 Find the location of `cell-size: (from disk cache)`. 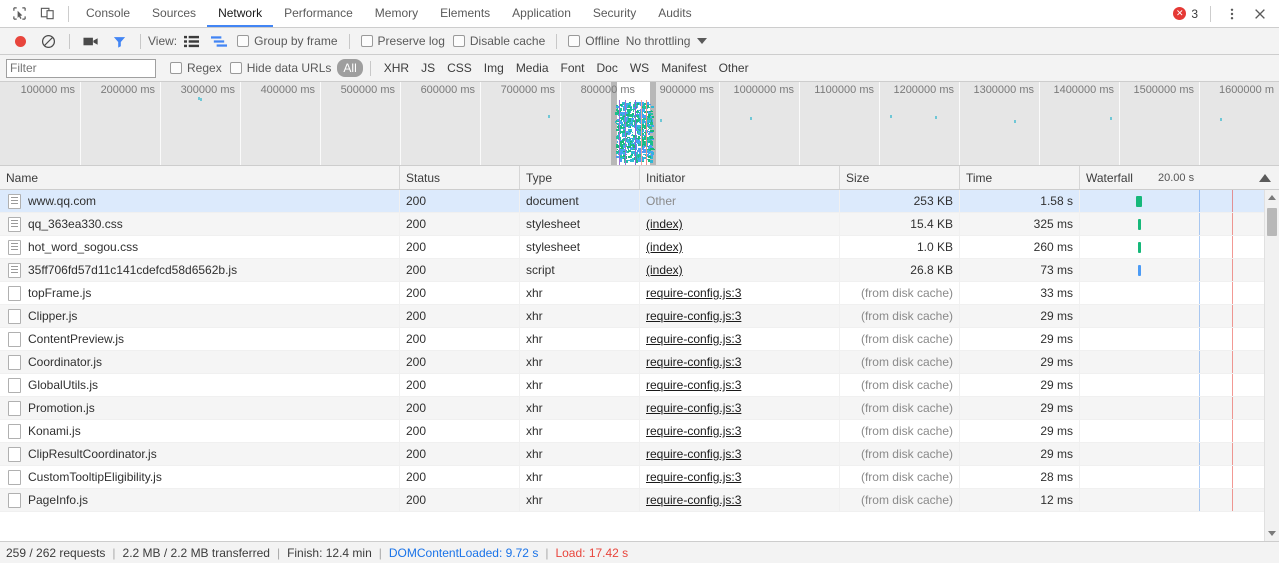

cell-size: (from disk cache) is located at coordinates (900, 431).